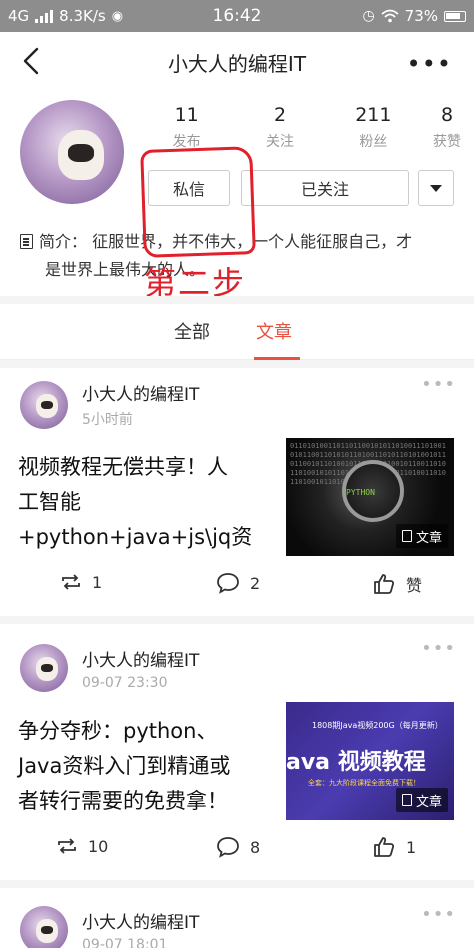  Describe the element at coordinates (237, 16) in the screenshot. I see `status-bar: 4G 8.3K/s ◉ 16:42 ◷ 73%` at that location.